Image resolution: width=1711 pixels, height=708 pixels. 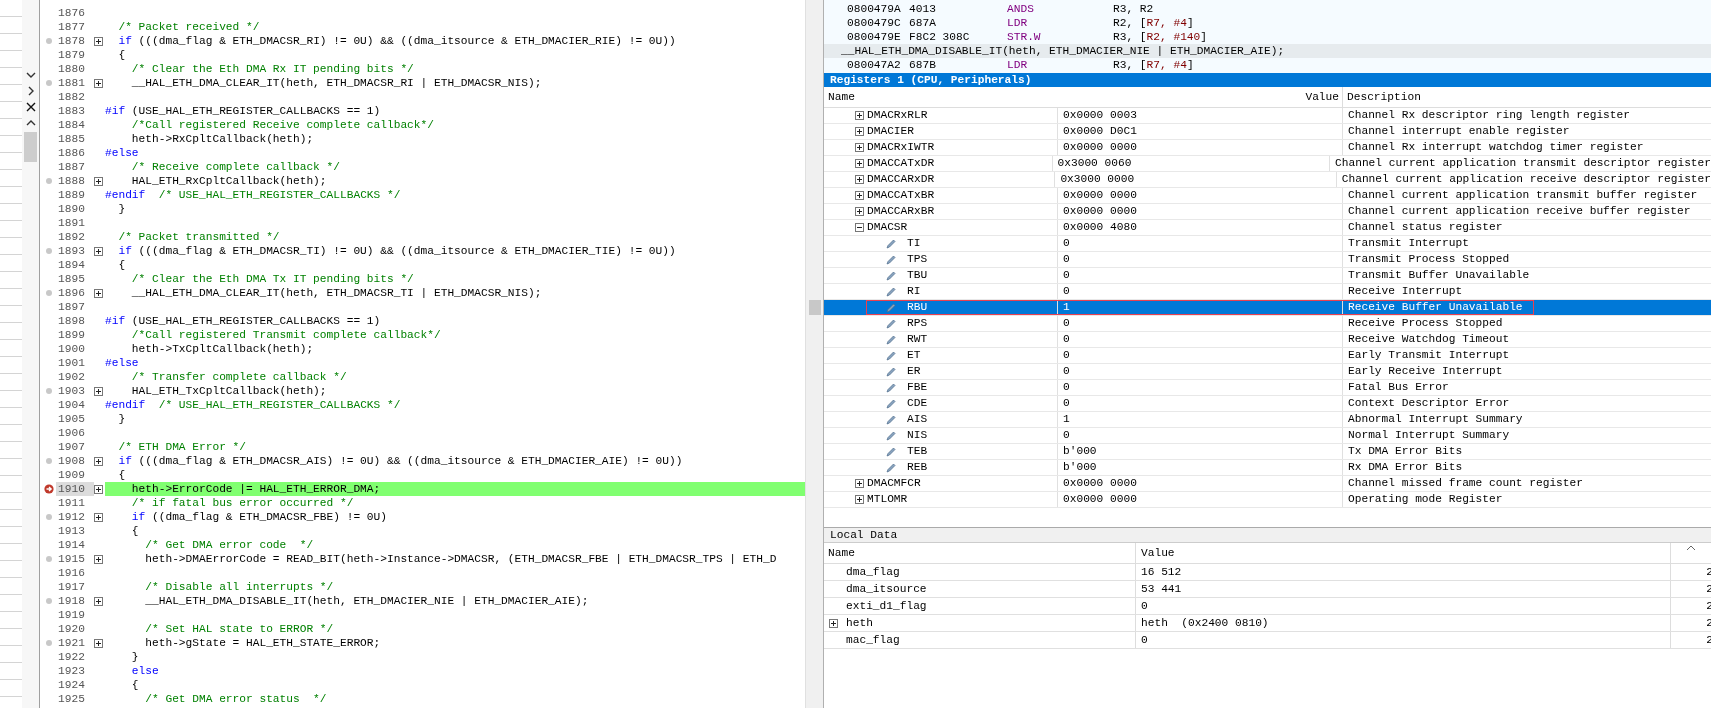 I want to click on table-row: FBE 0 Fatal Bus Error, so click(x=1267, y=388).